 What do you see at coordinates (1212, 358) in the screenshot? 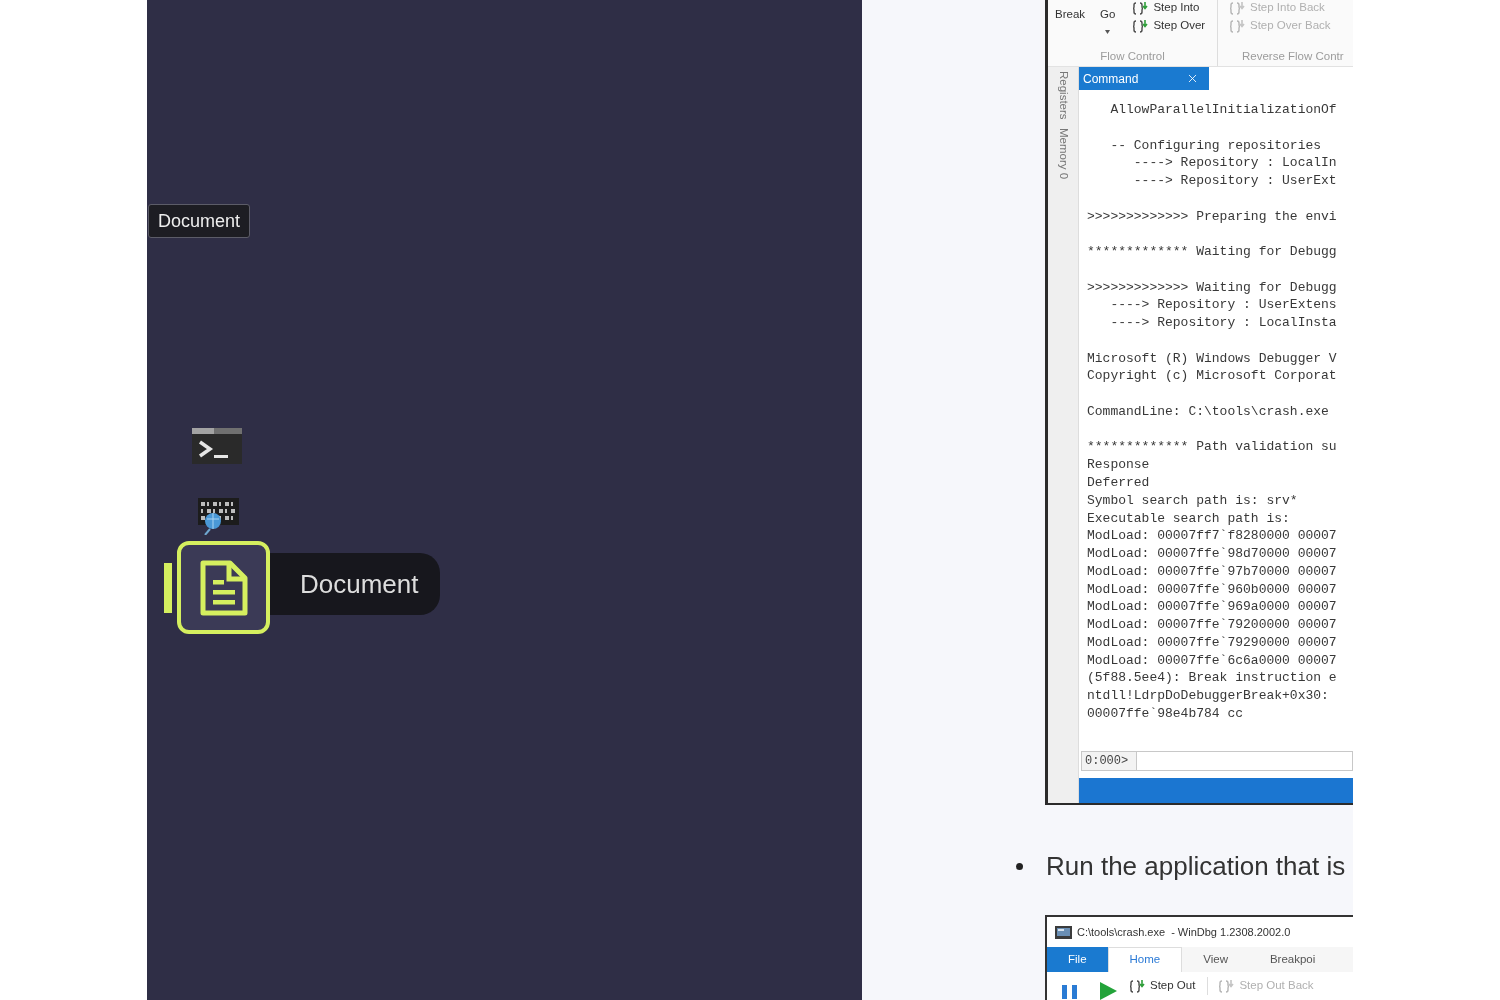
I see `console-line: Microsoft (R) Windows Debugger V` at bounding box center [1212, 358].